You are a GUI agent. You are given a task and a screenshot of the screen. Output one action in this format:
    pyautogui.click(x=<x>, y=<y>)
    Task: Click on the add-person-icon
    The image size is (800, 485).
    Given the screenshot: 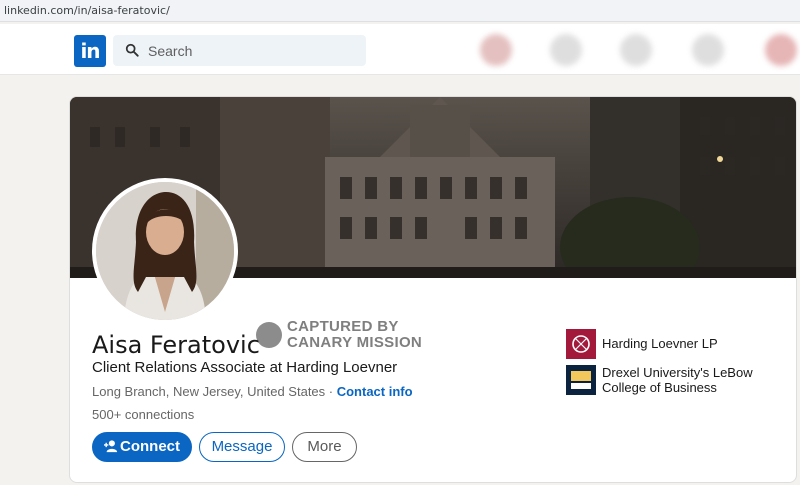 What is the action you would take?
    pyautogui.click(x=111, y=446)
    